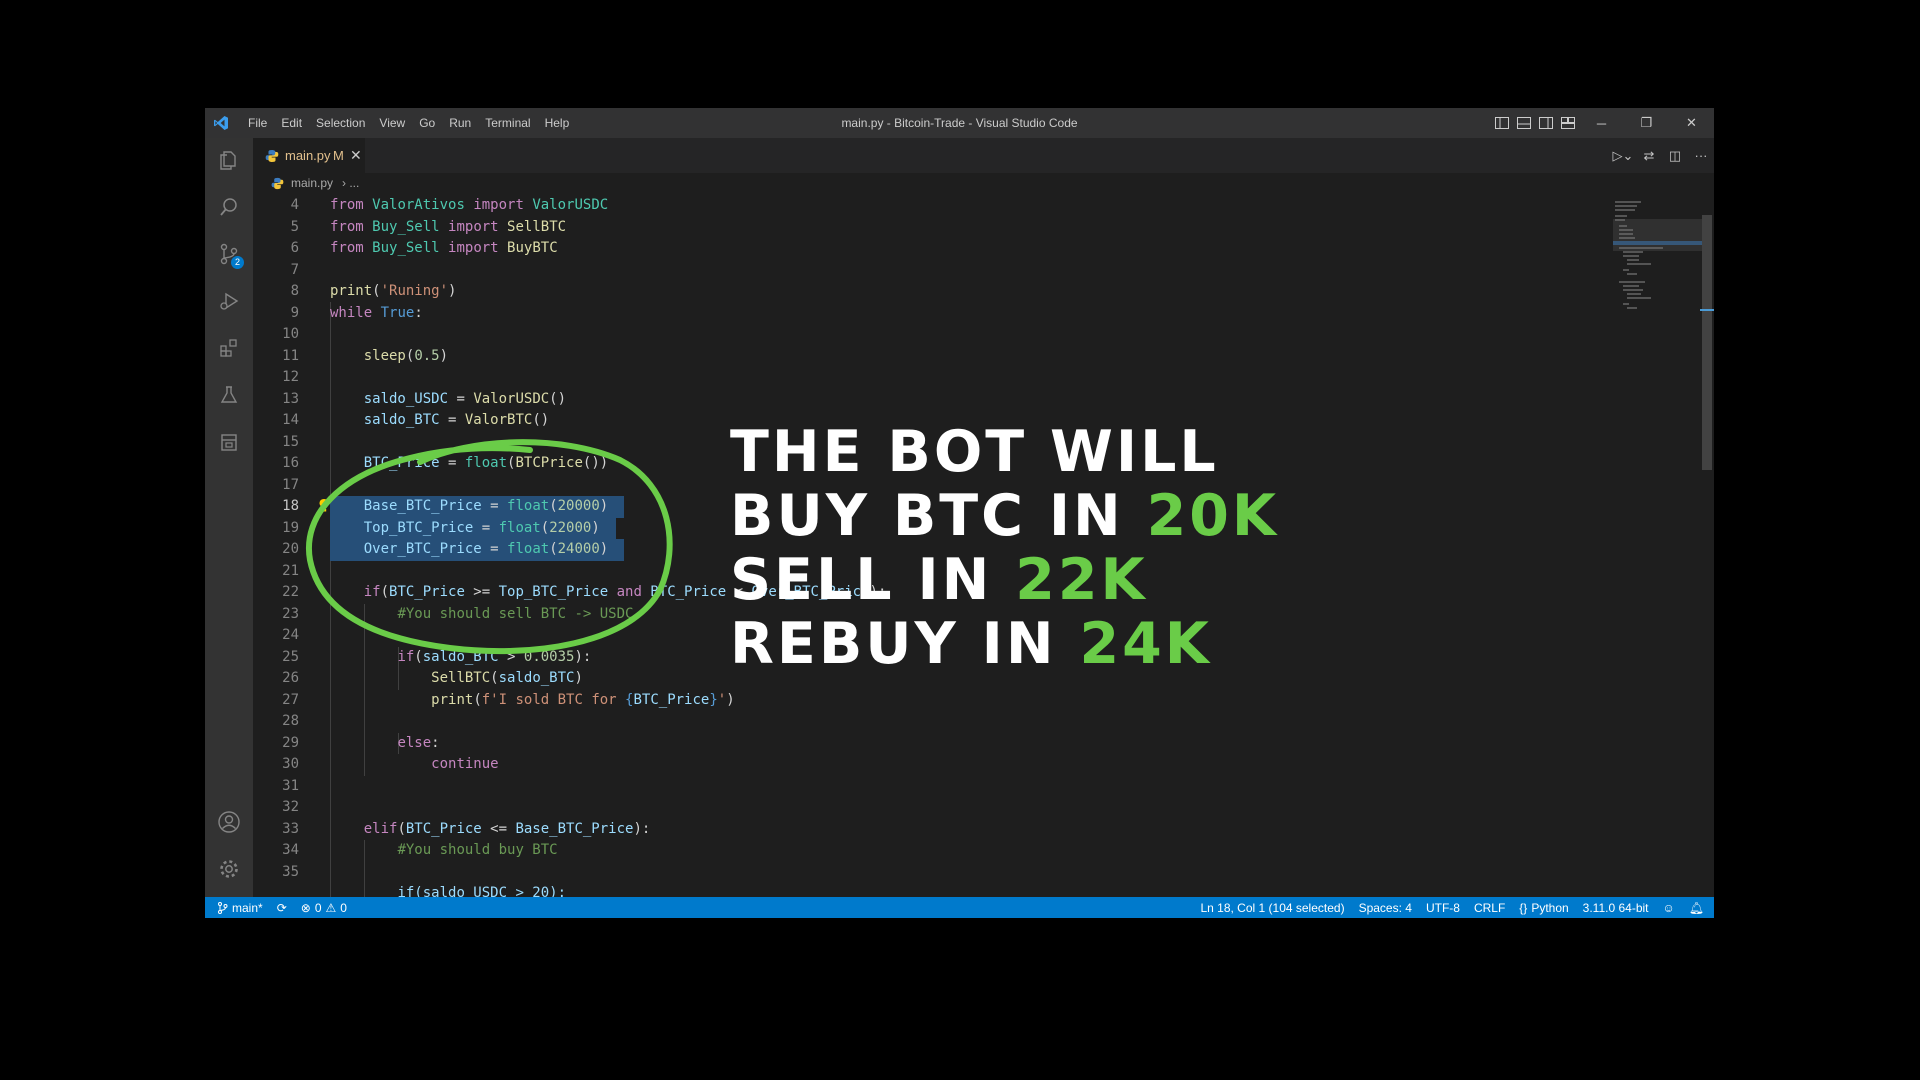 Image resolution: width=1920 pixels, height=1080 pixels. Describe the element at coordinates (1443, 908) in the screenshot. I see `encoding-status: UTF-8` at that location.